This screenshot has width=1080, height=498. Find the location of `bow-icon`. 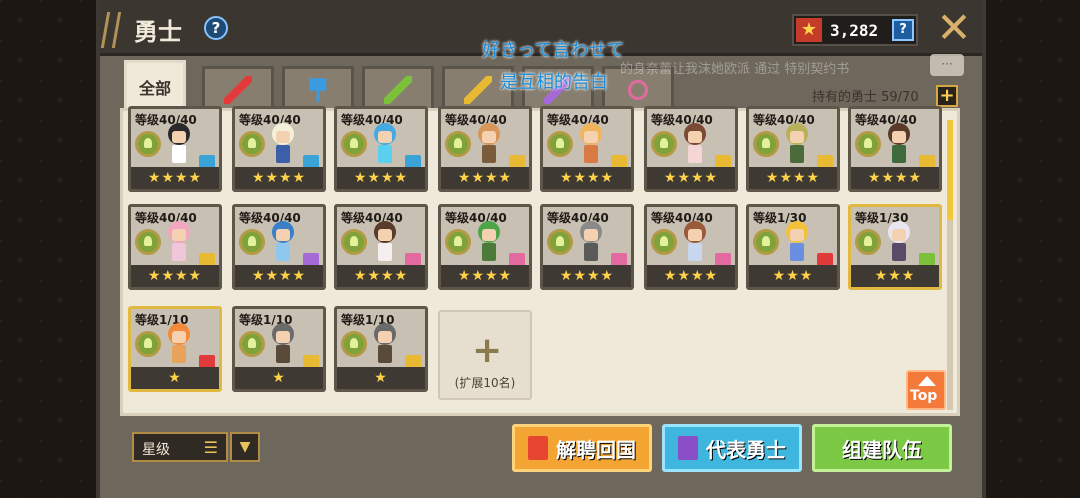

bow-icon is located at coordinates (398, 89).